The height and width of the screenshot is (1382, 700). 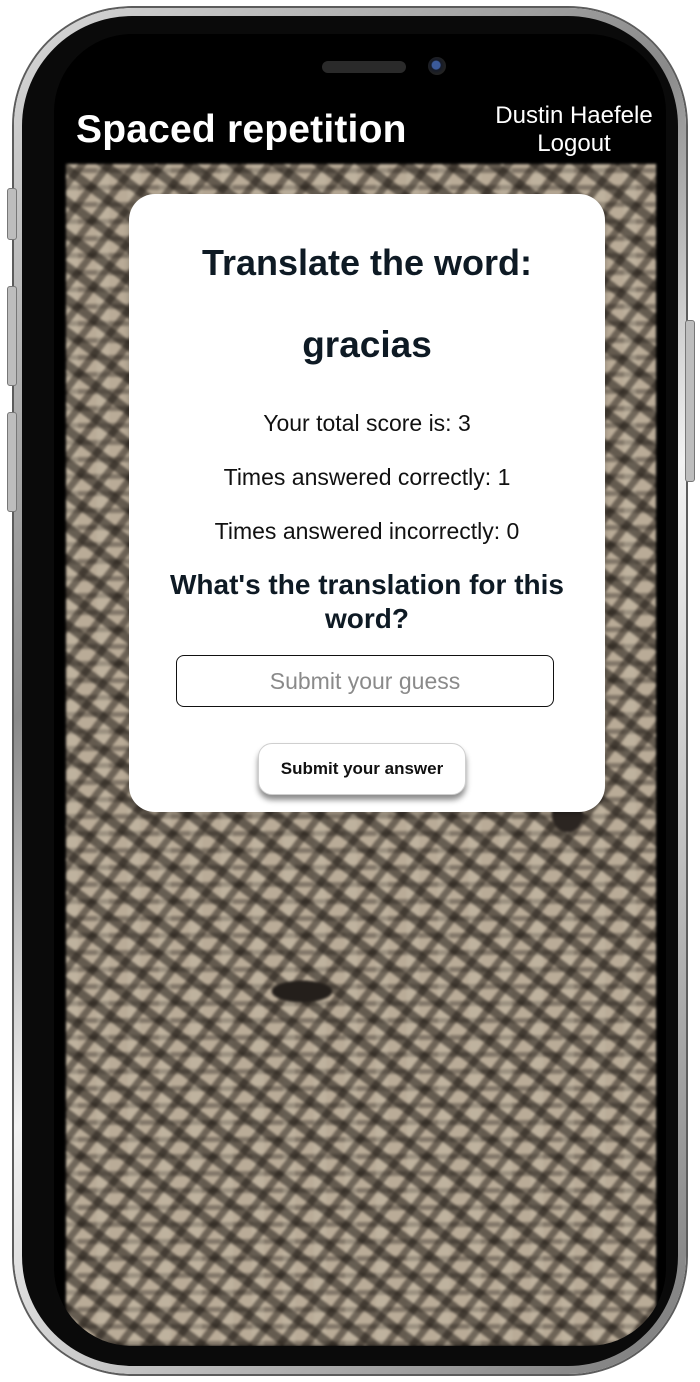 What do you see at coordinates (690, 401) in the screenshot?
I see `power-button` at bounding box center [690, 401].